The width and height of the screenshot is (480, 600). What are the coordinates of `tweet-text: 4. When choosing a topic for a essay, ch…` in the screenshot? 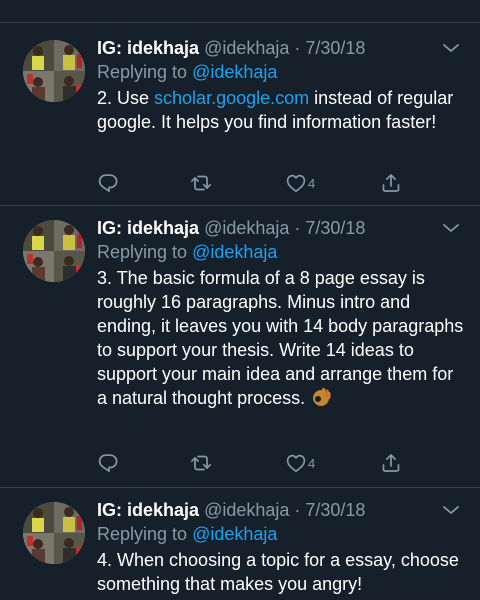 It's located at (281, 572).